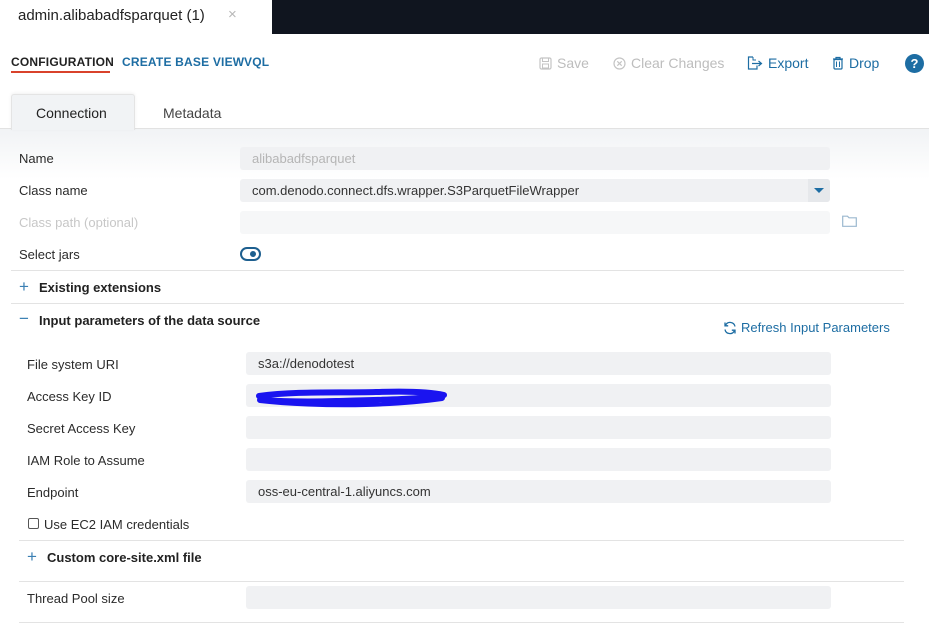 Image resolution: width=929 pixels, height=638 pixels. I want to click on custom-core-site-header: Custom core-site.xml file, so click(124, 557).